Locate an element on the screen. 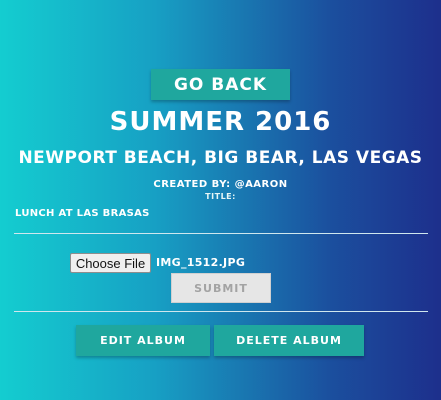  selected-file-name: IMG_1512.jpg is located at coordinates (201, 262).